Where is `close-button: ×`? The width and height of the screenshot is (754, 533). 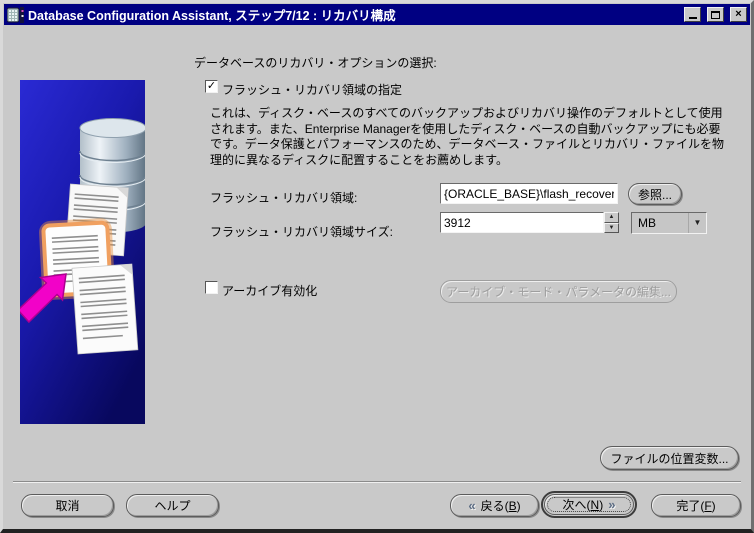 close-button: × is located at coordinates (738, 14).